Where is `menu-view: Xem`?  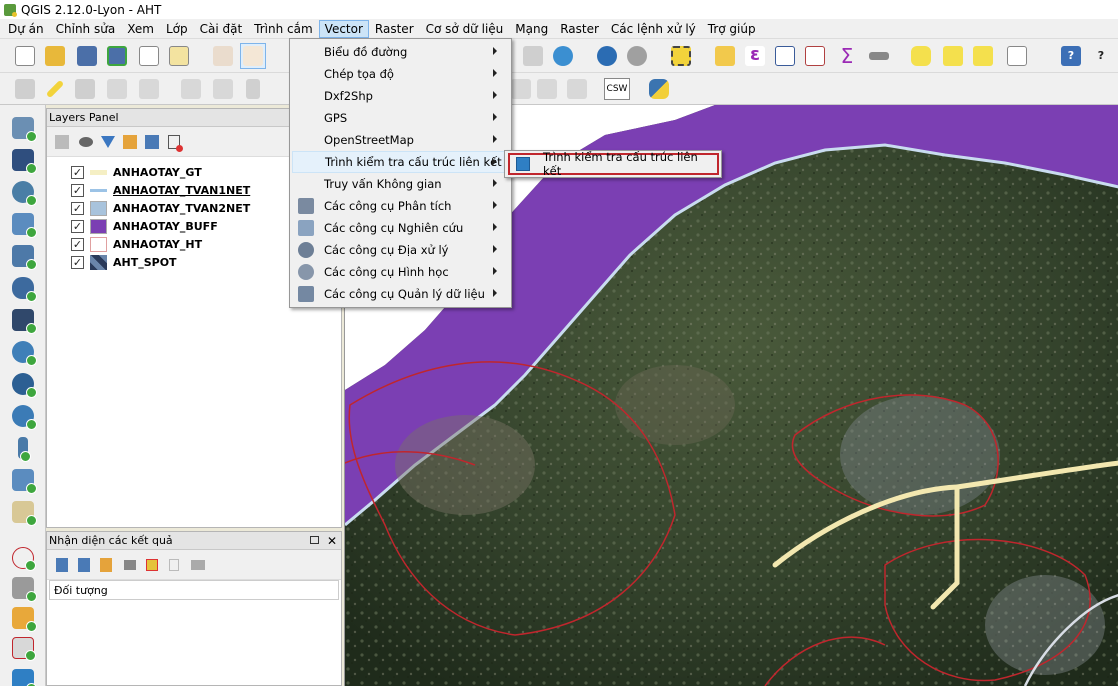 menu-view: Xem is located at coordinates (140, 29).